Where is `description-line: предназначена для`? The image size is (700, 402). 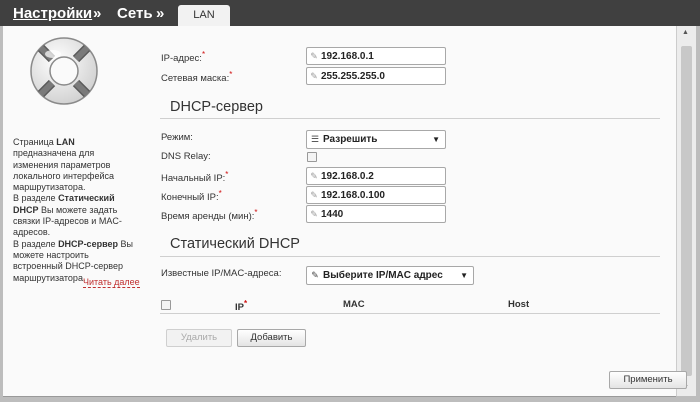 description-line: предназначена для is located at coordinates (54, 153).